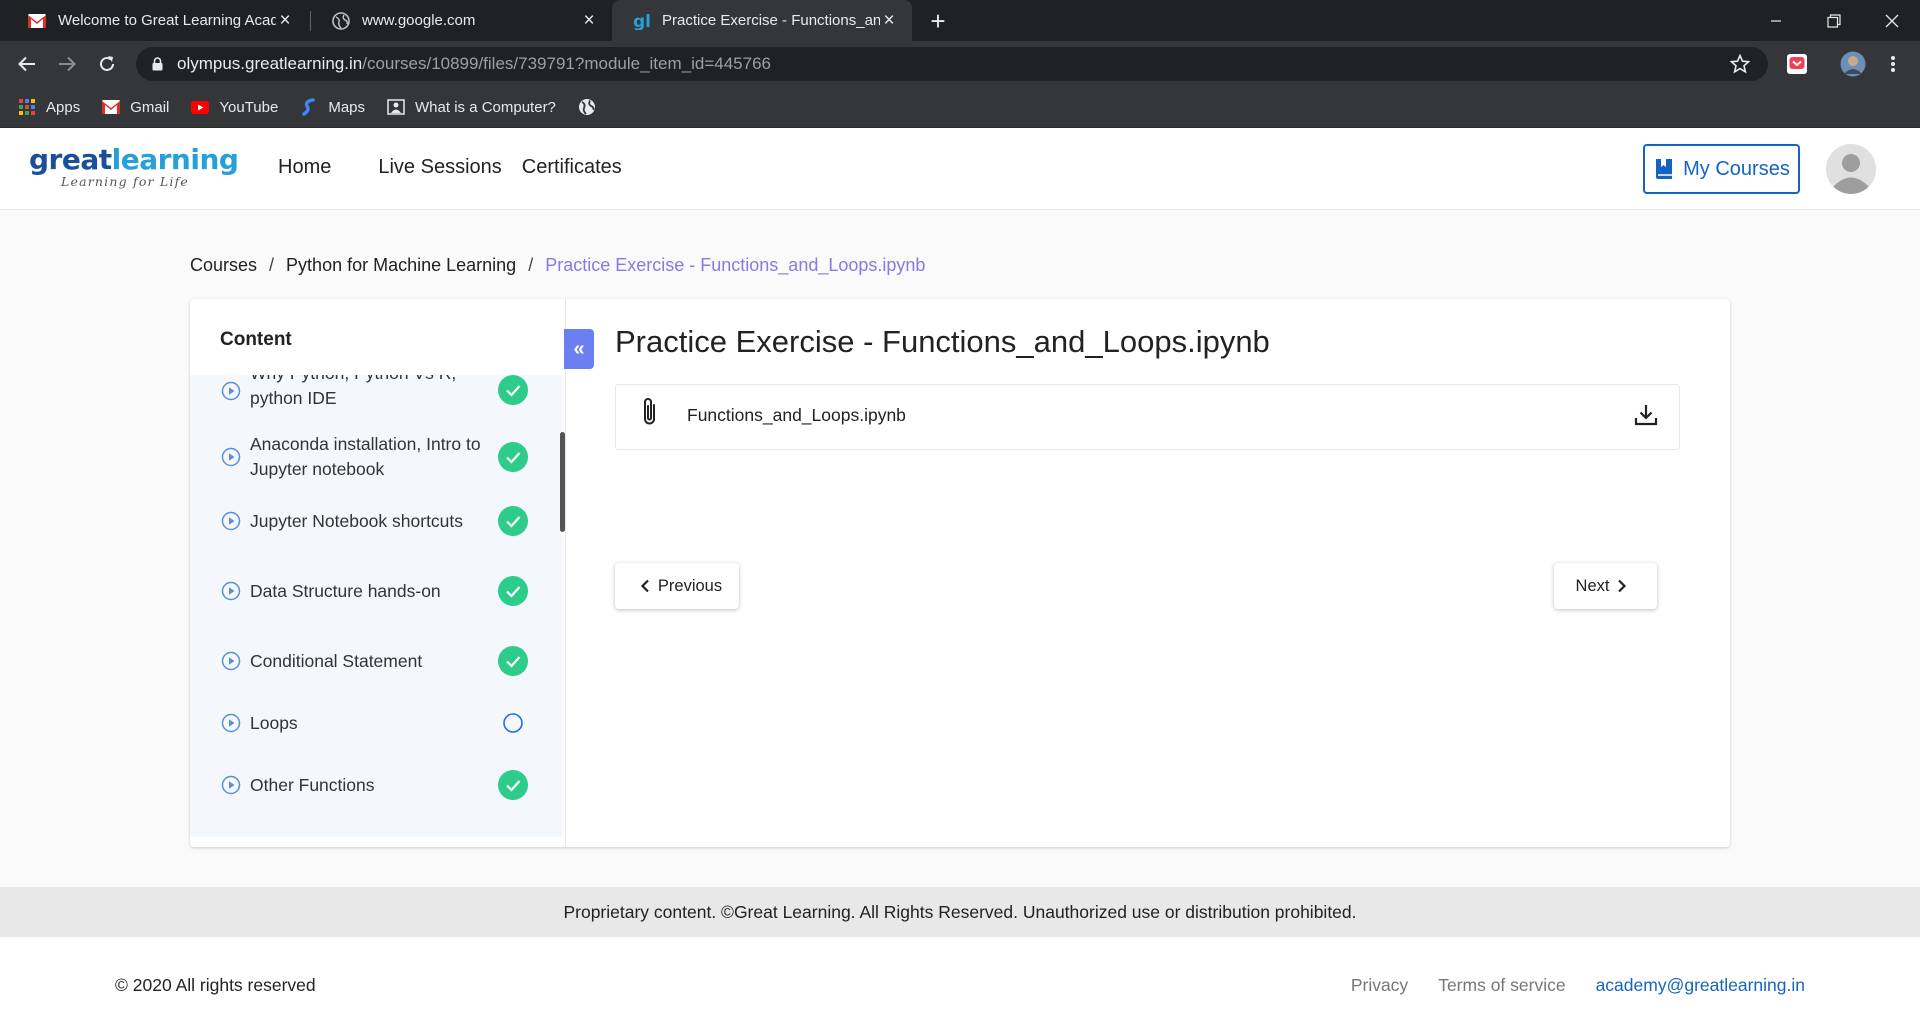 The width and height of the screenshot is (1920, 1030). Describe the element at coordinates (345, 591) in the screenshot. I see `module-label: Data Structure hands-on` at that location.